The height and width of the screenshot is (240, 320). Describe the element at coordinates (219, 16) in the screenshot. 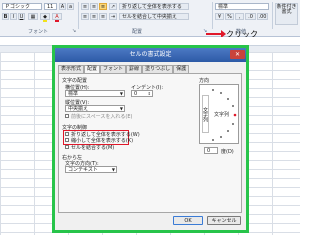

I see `currency-button: ¥` at that location.